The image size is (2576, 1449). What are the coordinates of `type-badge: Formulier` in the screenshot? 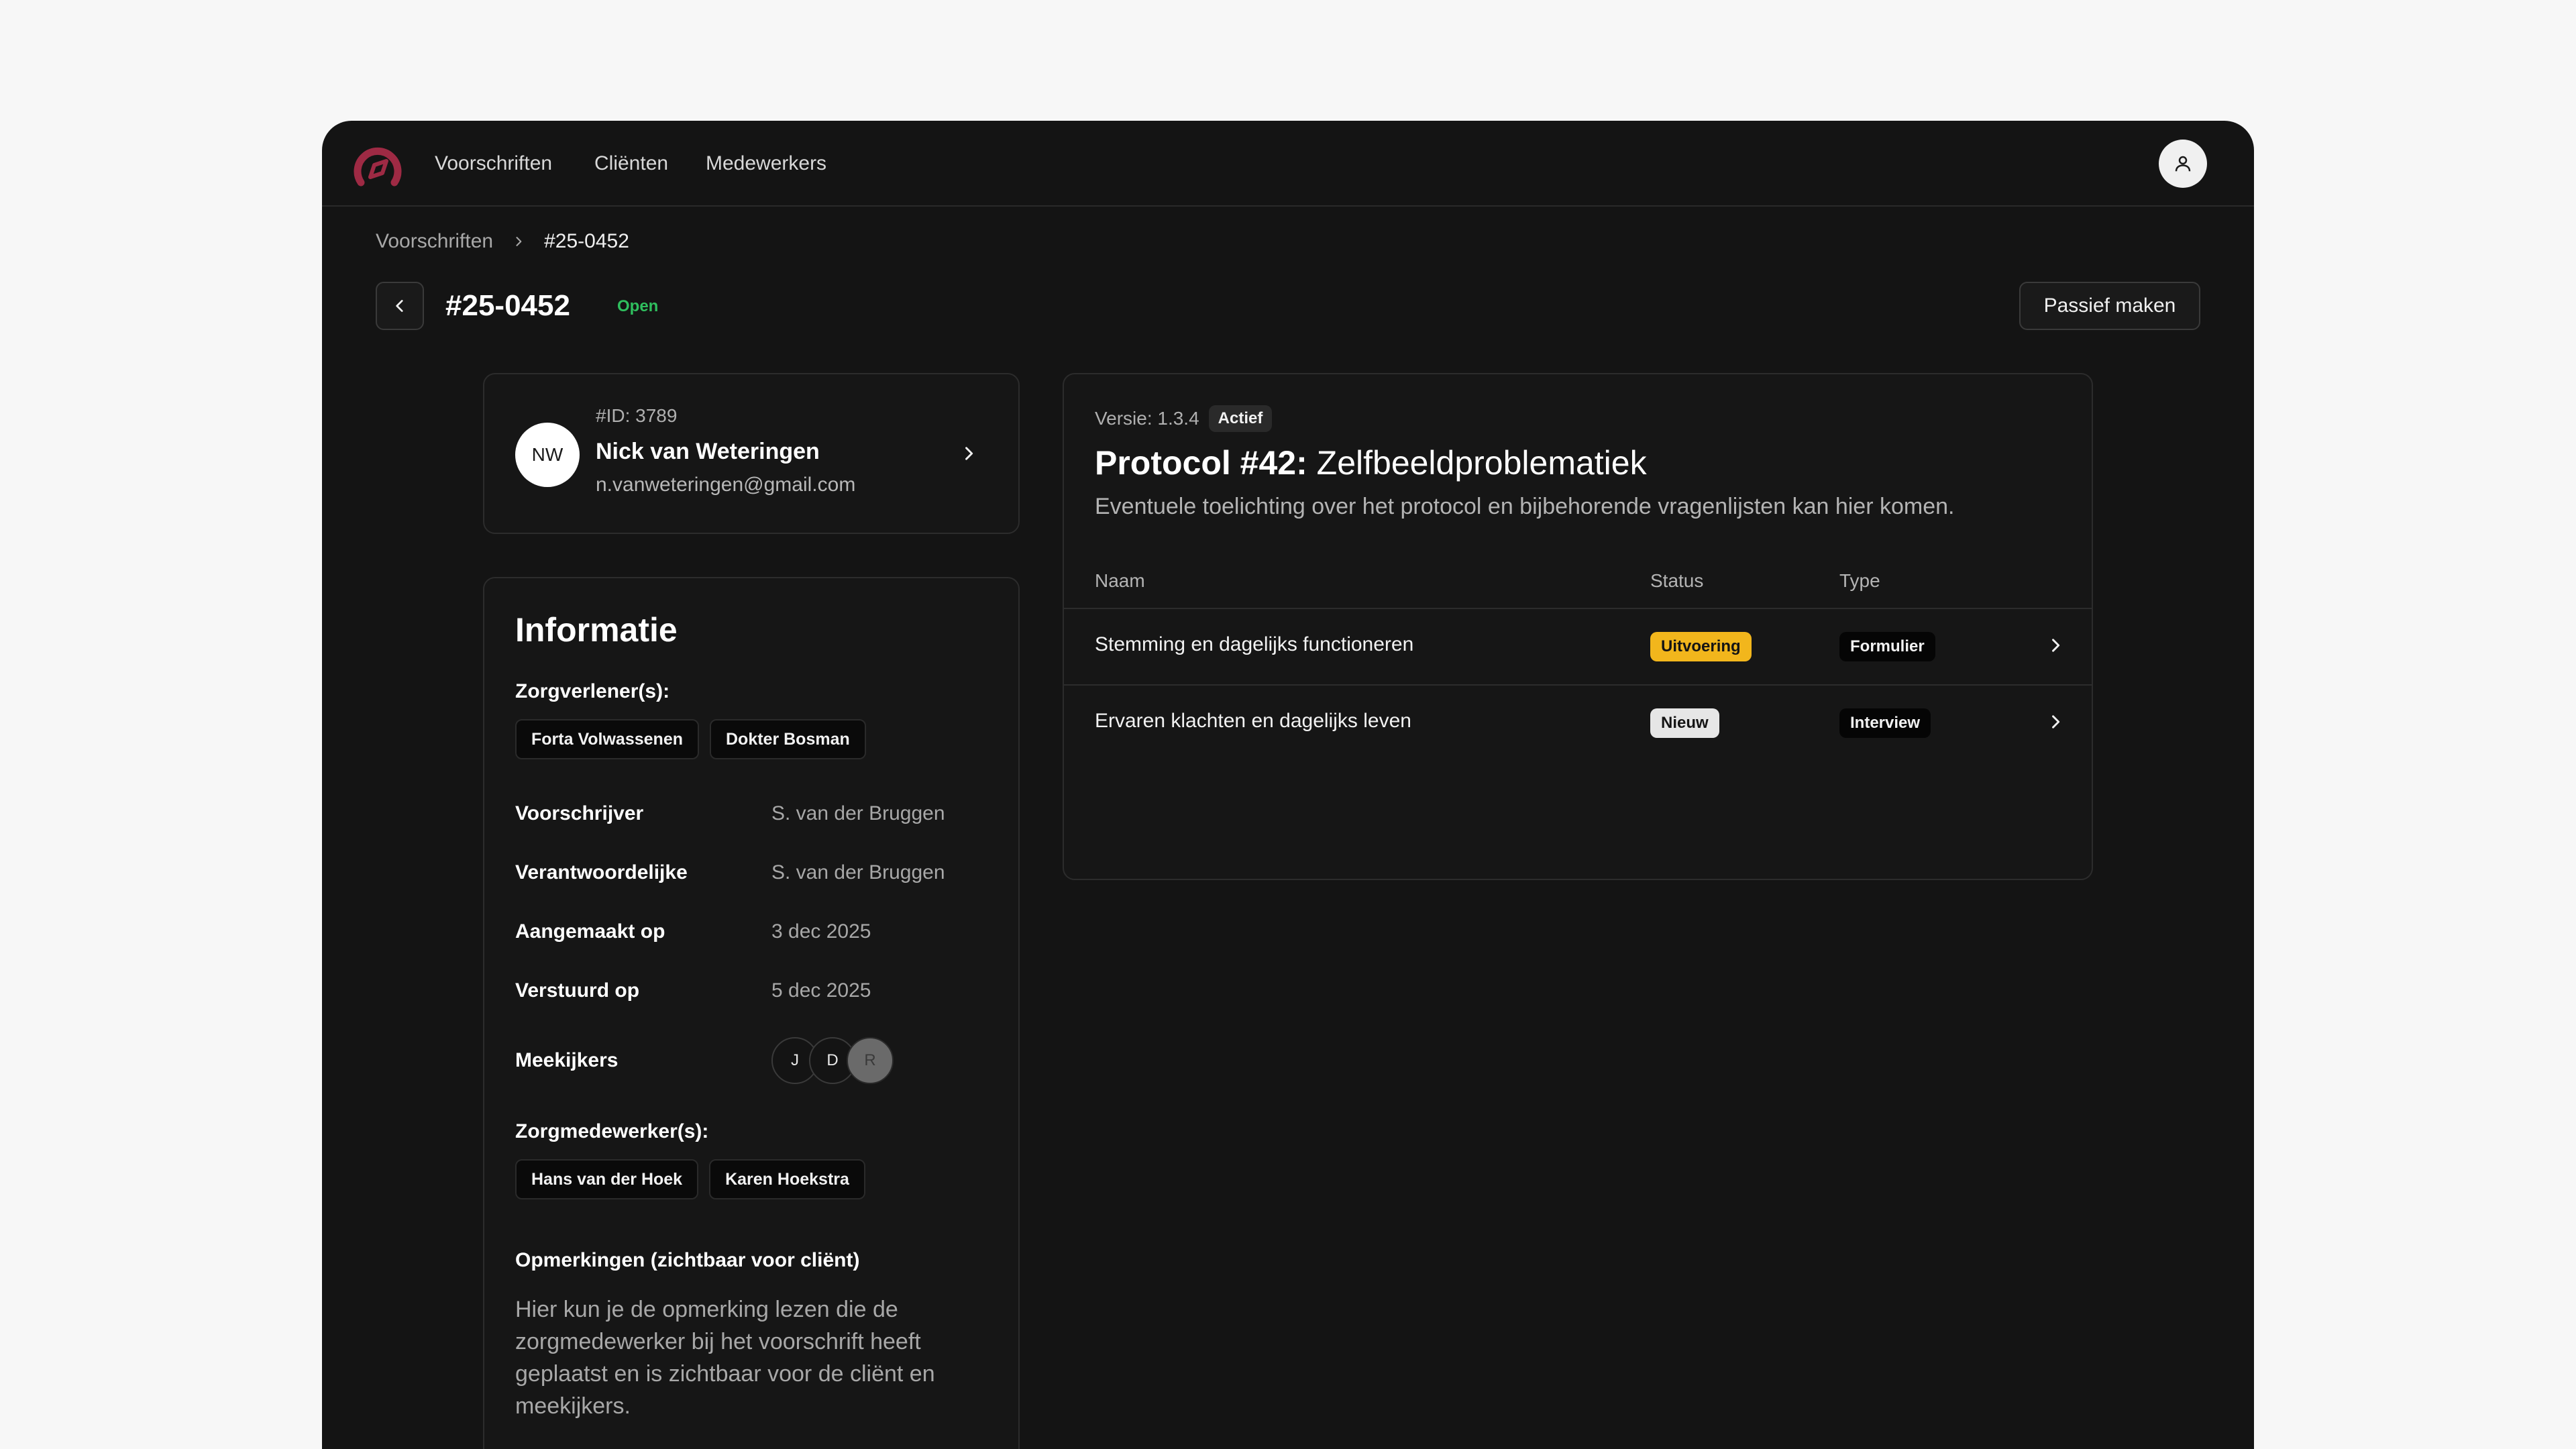 It's located at (1887, 646).